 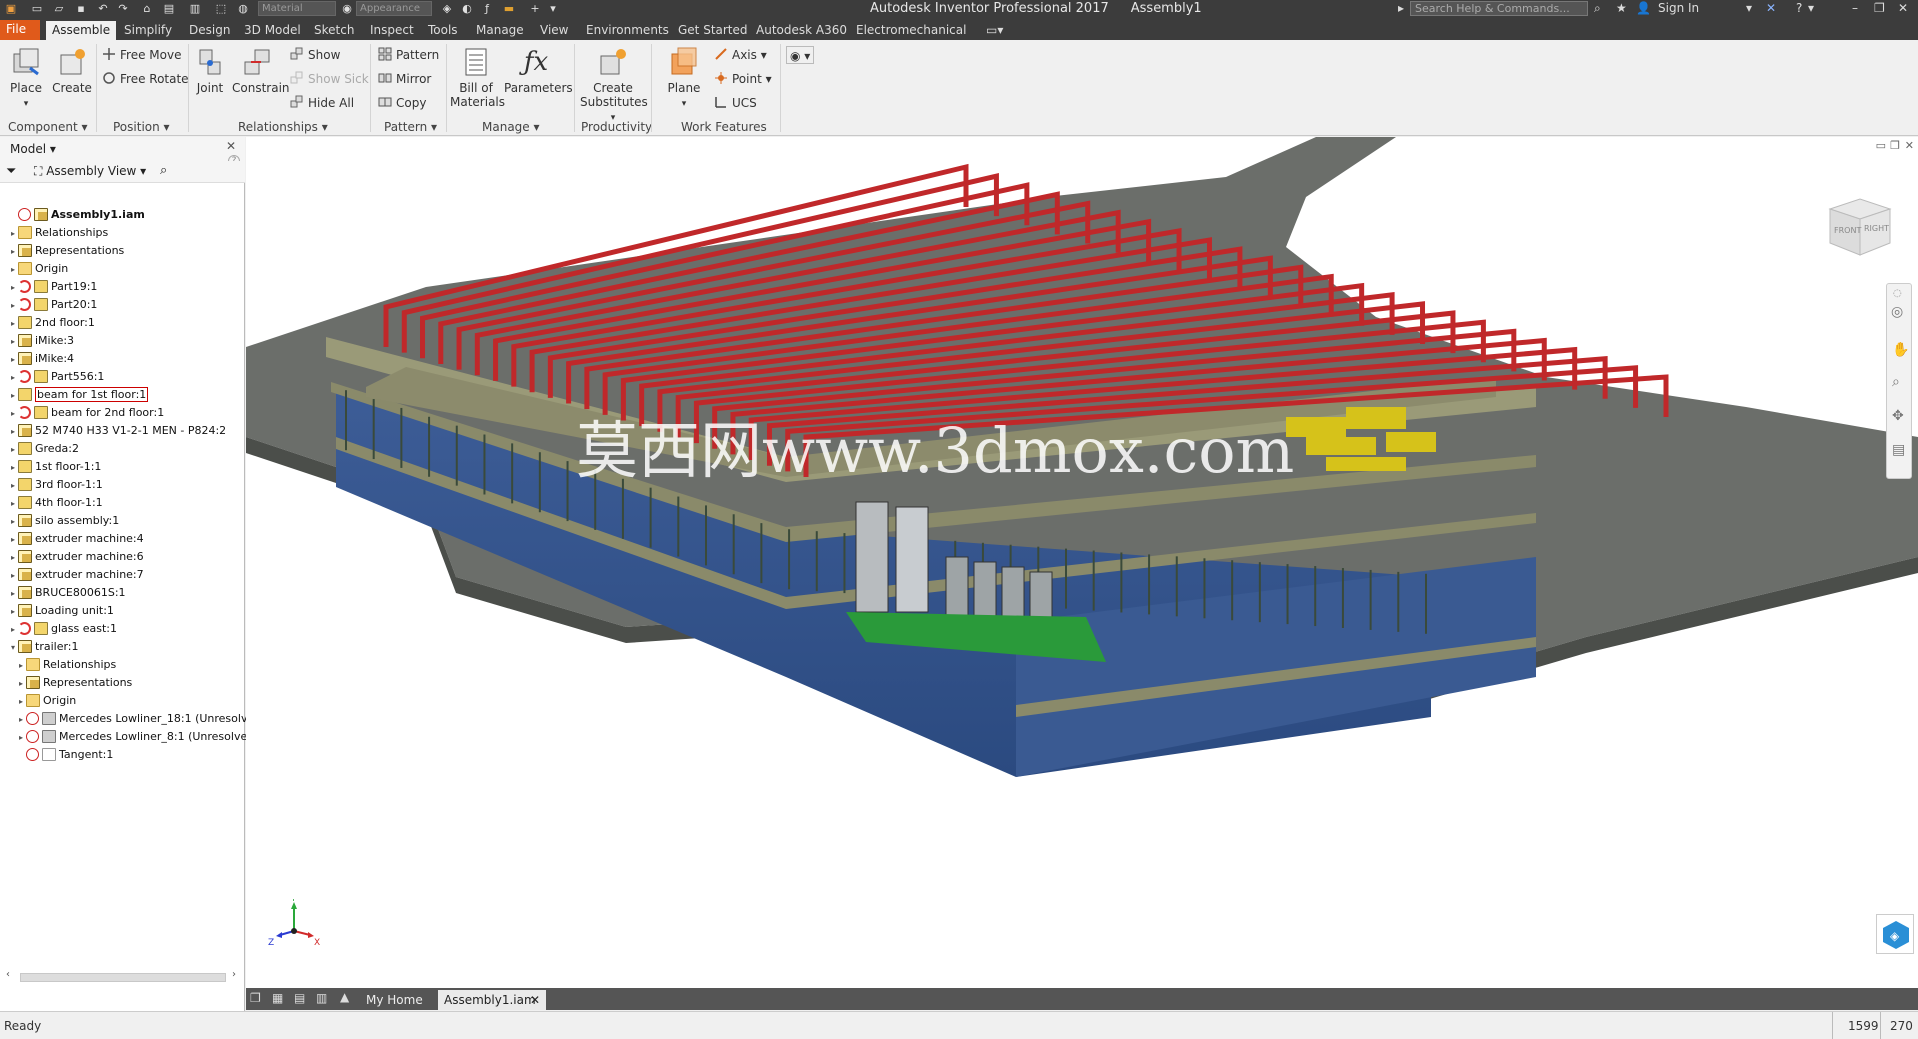 I want to click on tab-get-started: Get Started, so click(x=713, y=30).